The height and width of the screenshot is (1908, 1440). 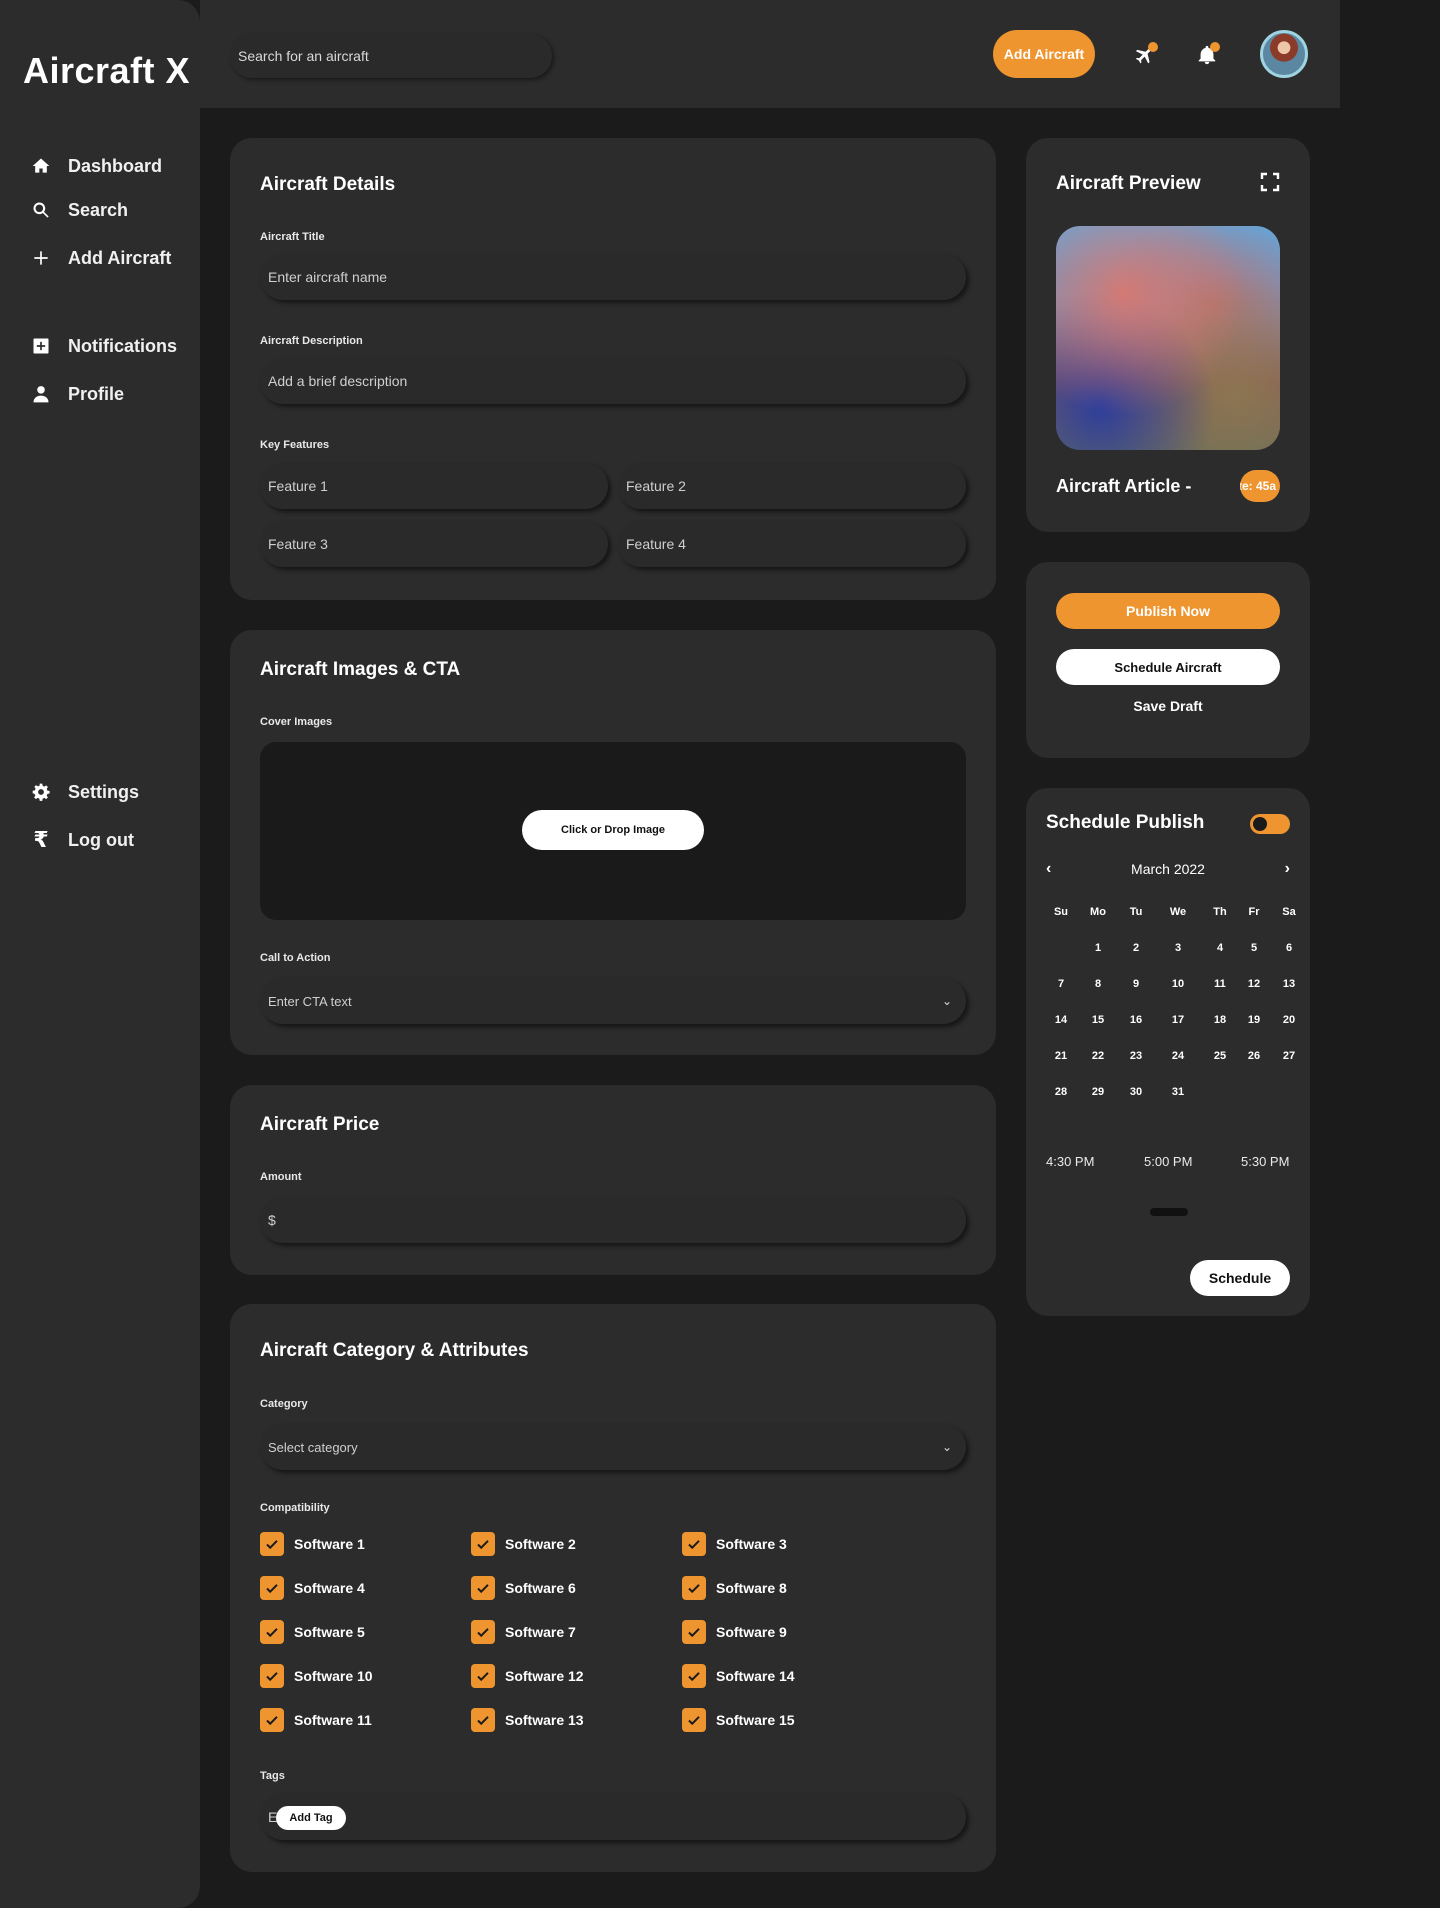 I want to click on user-icon, so click(x=41, y=394).